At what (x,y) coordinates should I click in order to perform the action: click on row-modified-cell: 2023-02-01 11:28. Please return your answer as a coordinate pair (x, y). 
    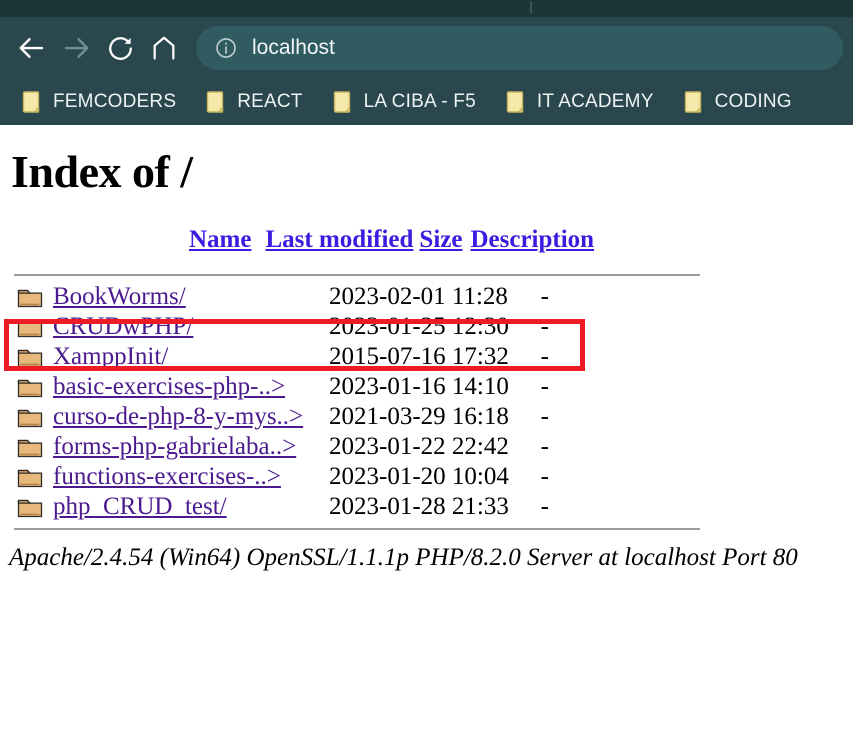
    Looking at the image, I should click on (418, 296).